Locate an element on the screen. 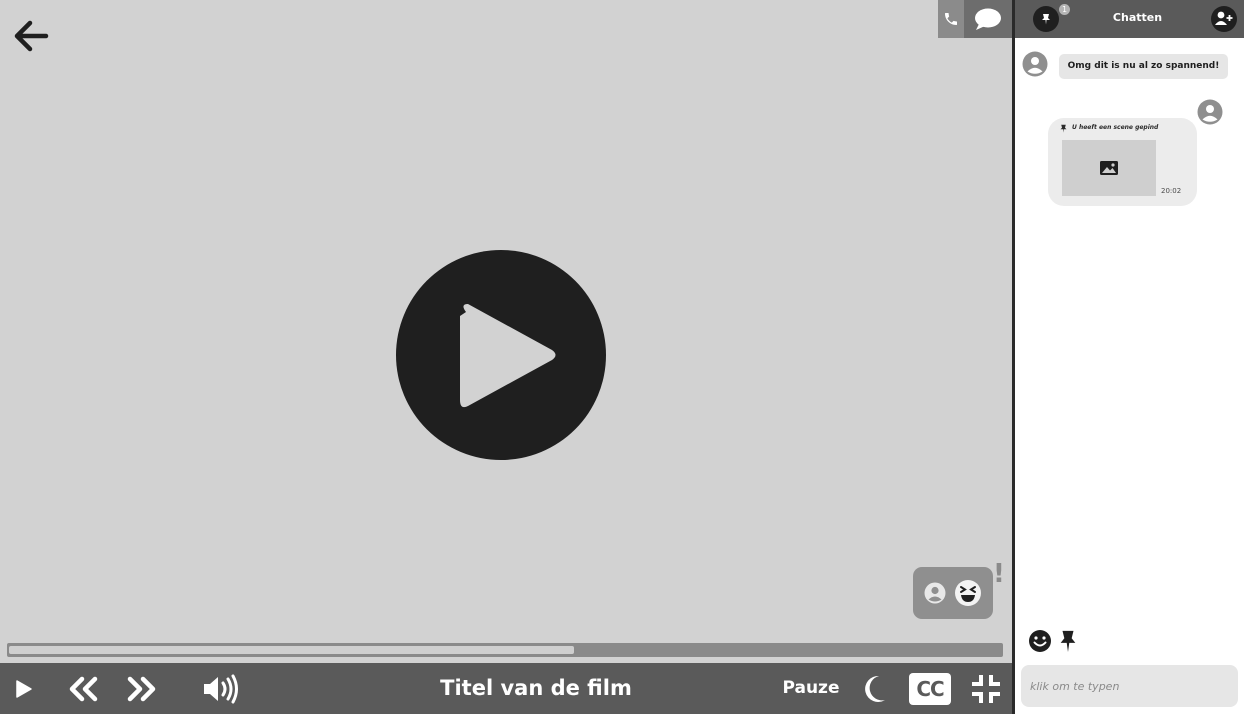  chat-input is located at coordinates (1129, 686).